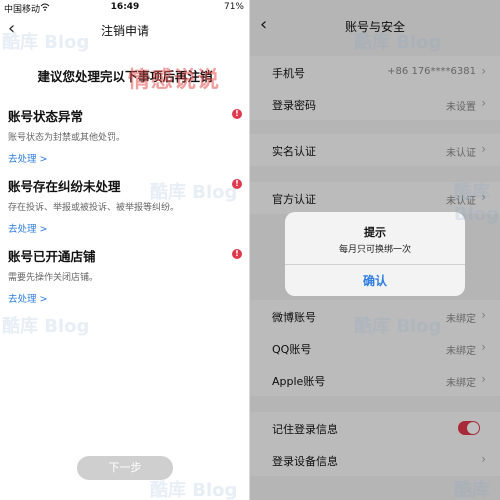 The image size is (500, 500). I want to click on item-description: 需要先操作关闭店铺。, so click(53, 278).